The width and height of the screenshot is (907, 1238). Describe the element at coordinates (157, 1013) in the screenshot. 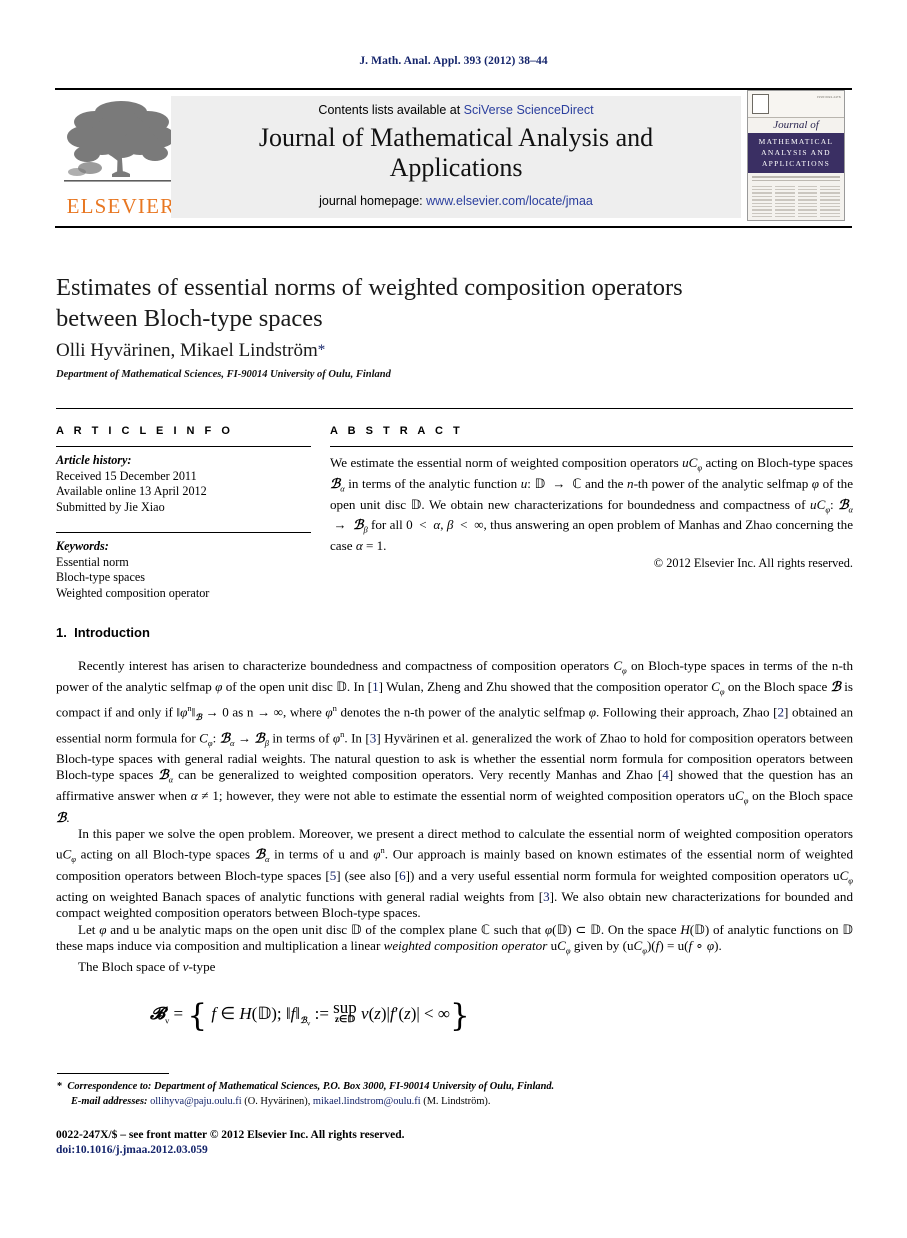

I see `equation-lhs: 𝓑` at that location.